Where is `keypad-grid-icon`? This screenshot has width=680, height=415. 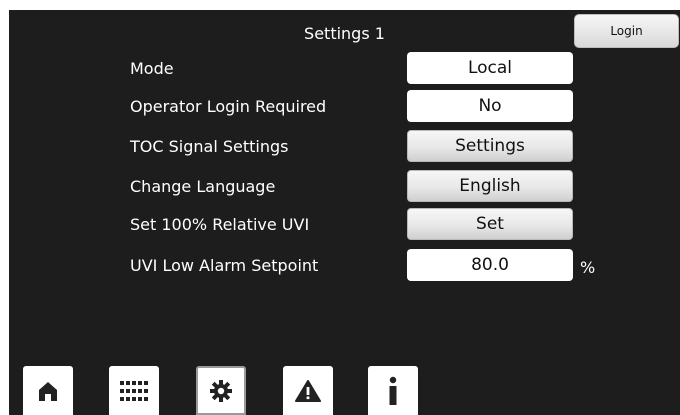
keypad-grid-icon is located at coordinates (134, 390).